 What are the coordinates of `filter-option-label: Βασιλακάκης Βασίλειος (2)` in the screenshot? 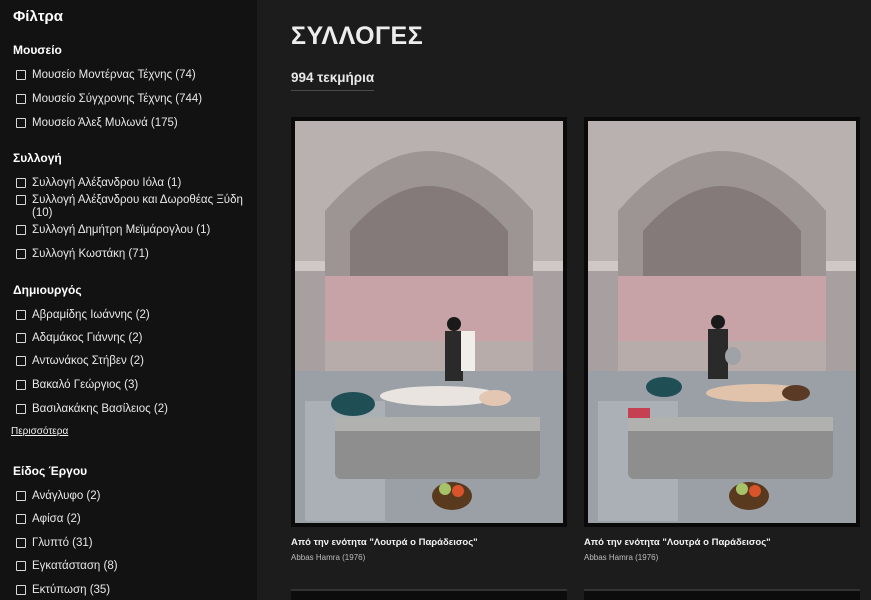 It's located at (100, 409).